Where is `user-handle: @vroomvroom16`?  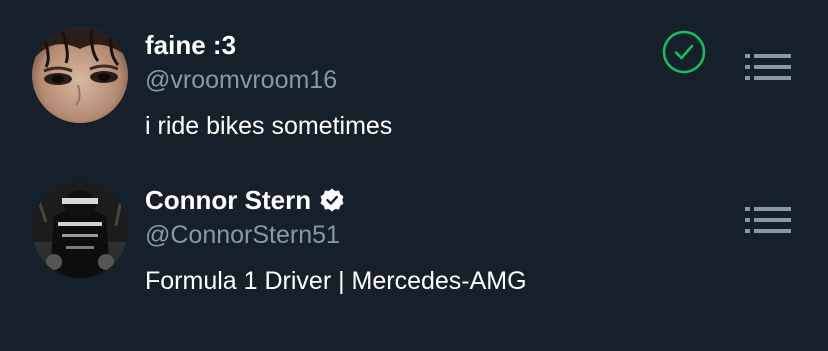
user-handle: @vroomvroom16 is located at coordinates (241, 80).